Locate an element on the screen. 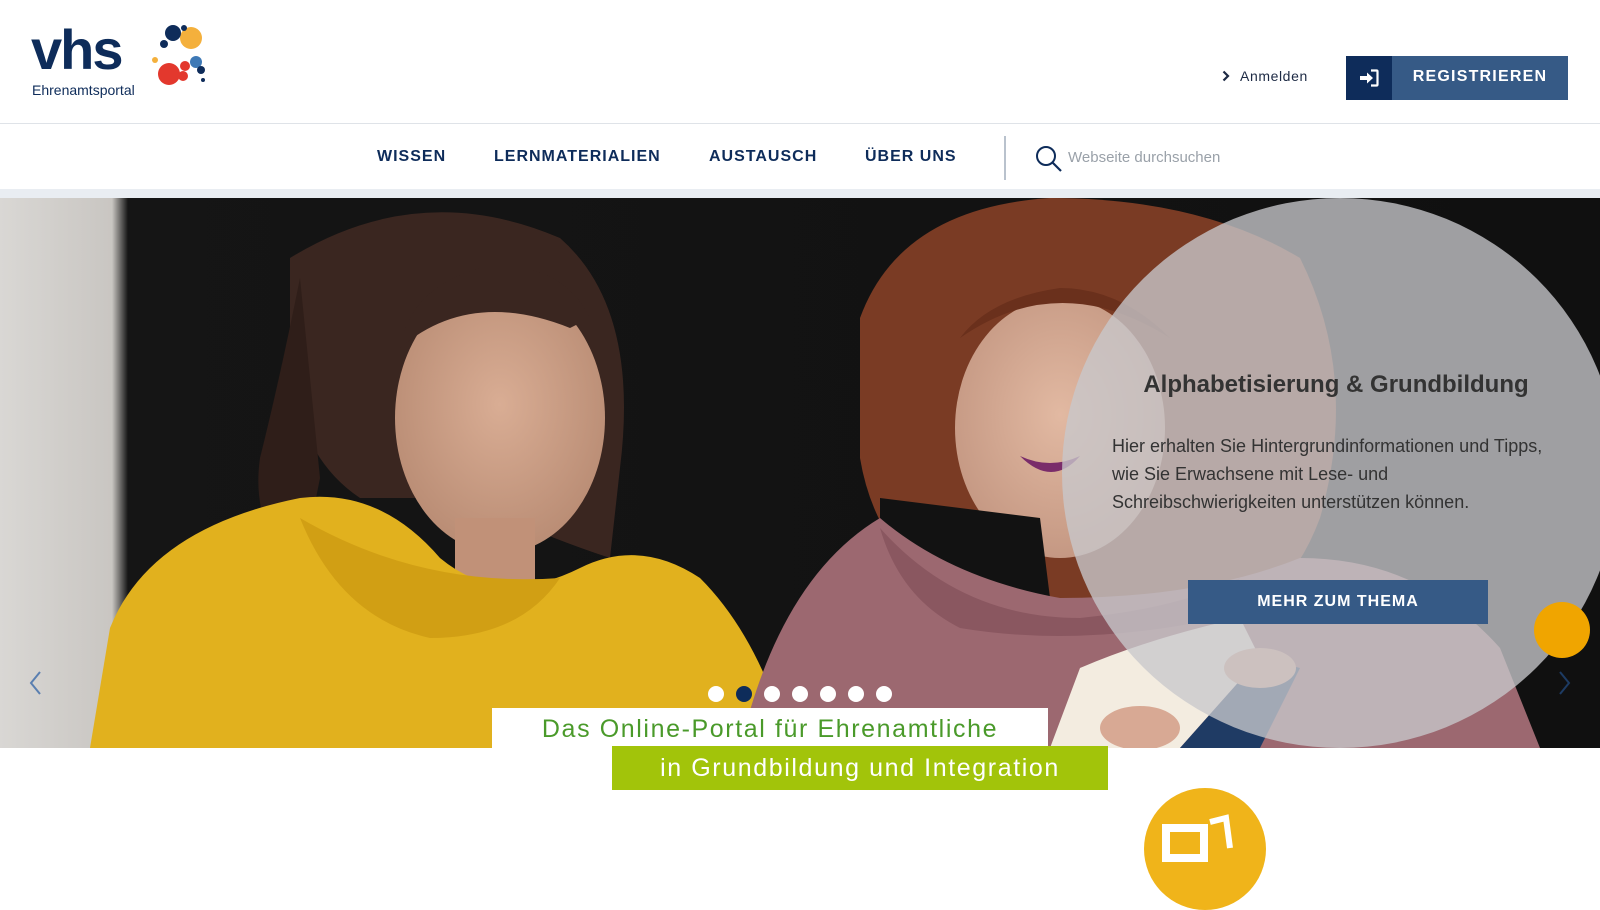  nav-divider is located at coordinates (1005, 158).